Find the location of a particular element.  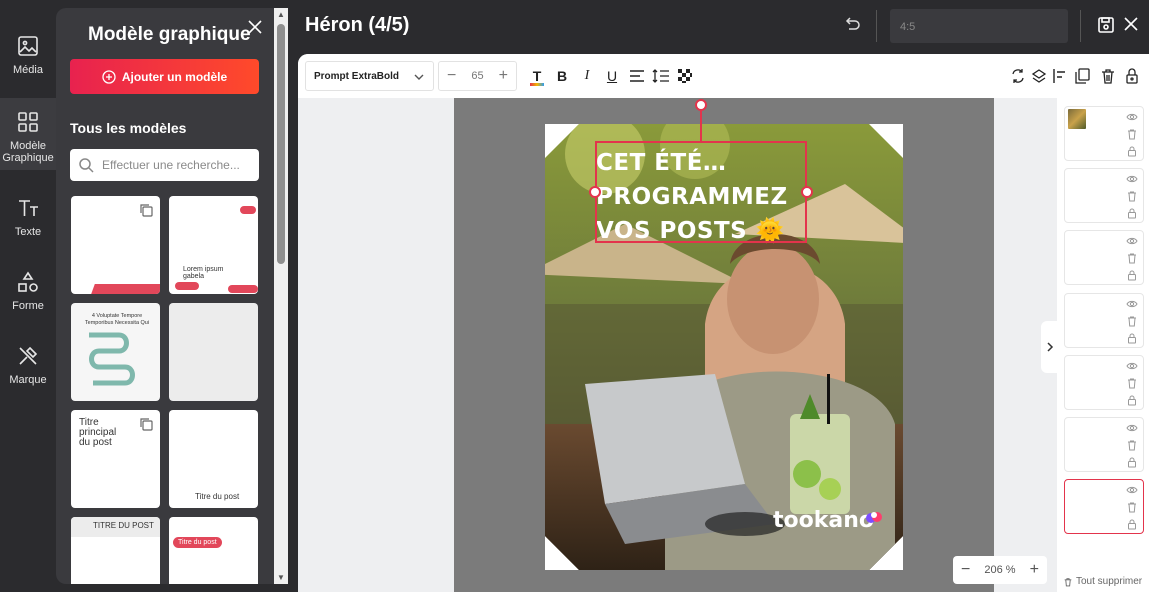

font-select: Prompt ExtraBold is located at coordinates (369, 76).